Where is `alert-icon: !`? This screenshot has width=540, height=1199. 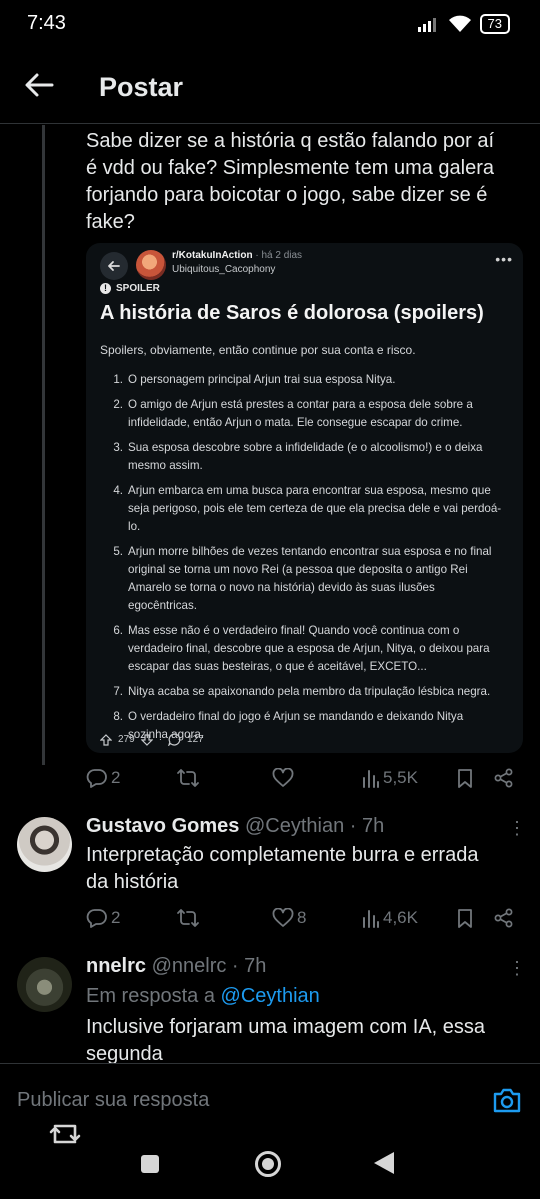 alert-icon: ! is located at coordinates (105, 288).